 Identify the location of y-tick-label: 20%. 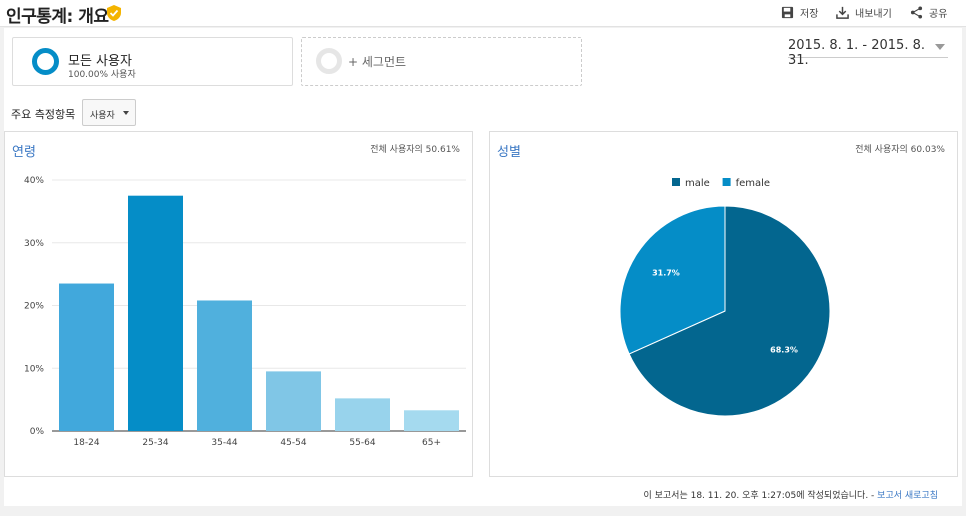
(34, 307).